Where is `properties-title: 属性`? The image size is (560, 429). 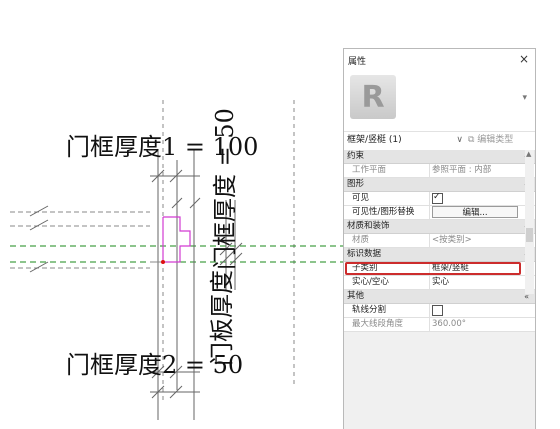 properties-title: 属性 is located at coordinates (357, 62).